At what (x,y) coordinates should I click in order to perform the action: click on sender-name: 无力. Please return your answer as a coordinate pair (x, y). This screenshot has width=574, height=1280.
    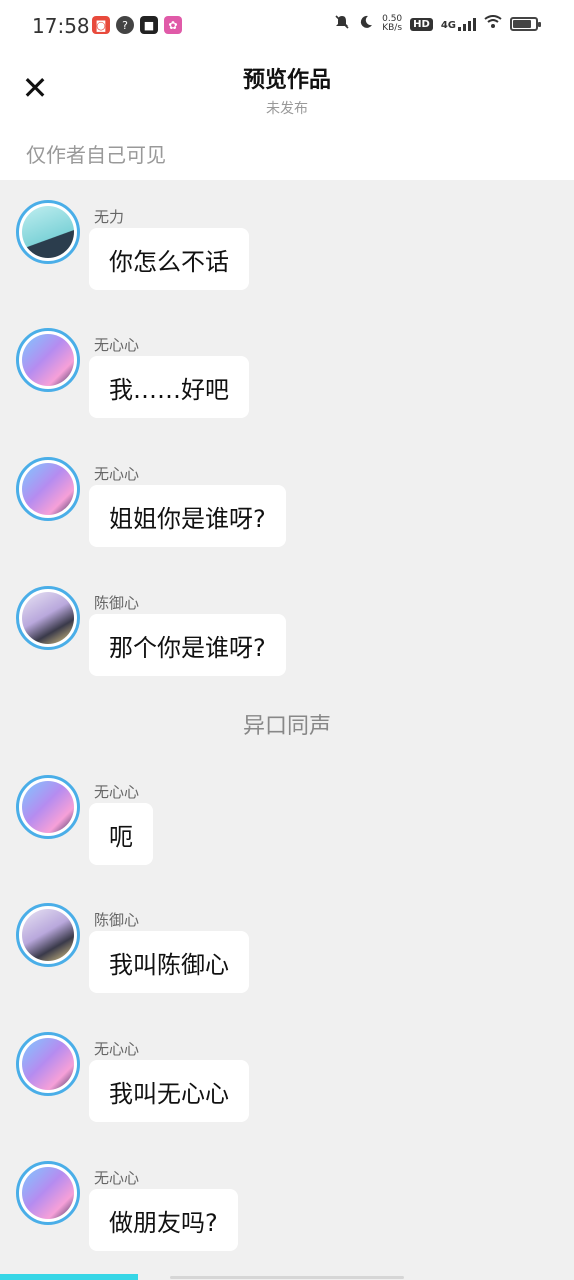
    Looking at the image, I should click on (109, 217).